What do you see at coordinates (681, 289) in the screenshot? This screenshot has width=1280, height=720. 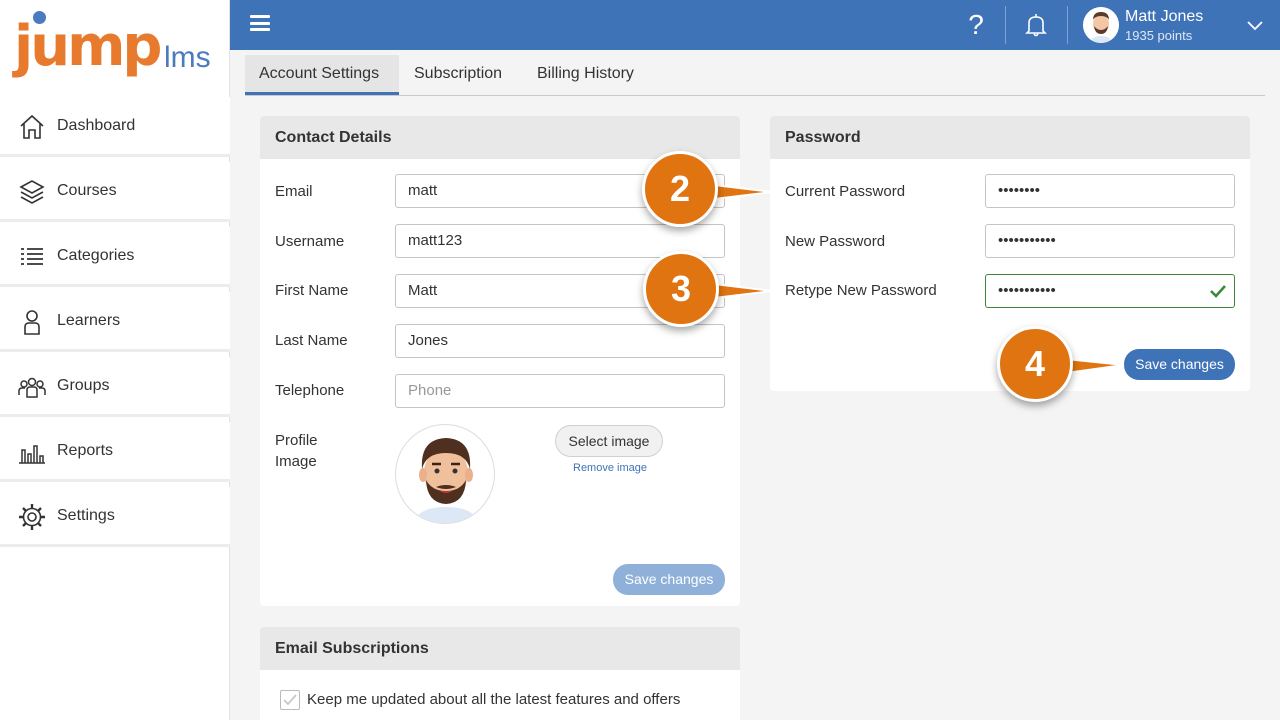 I see `callout-badge-3: 3` at bounding box center [681, 289].